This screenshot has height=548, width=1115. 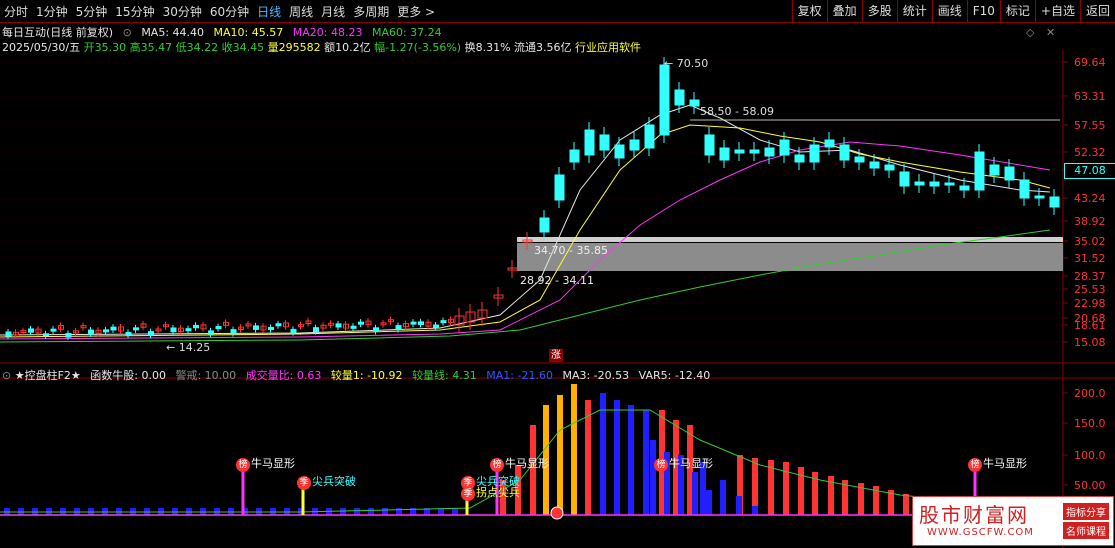 What do you see at coordinates (1090, 423) in the screenshot?
I see `indicator-tick: 150.0` at bounding box center [1090, 423].